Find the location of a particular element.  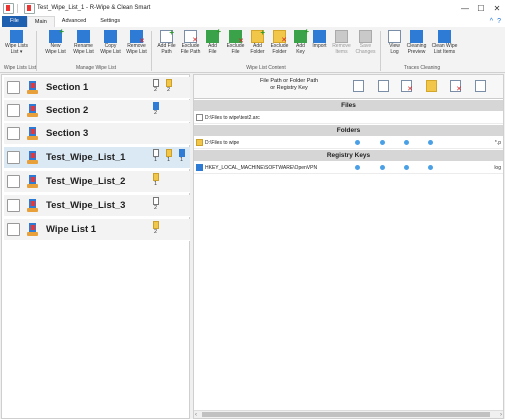

list-item: Section 1 2 2 is located at coordinates (97, 88).